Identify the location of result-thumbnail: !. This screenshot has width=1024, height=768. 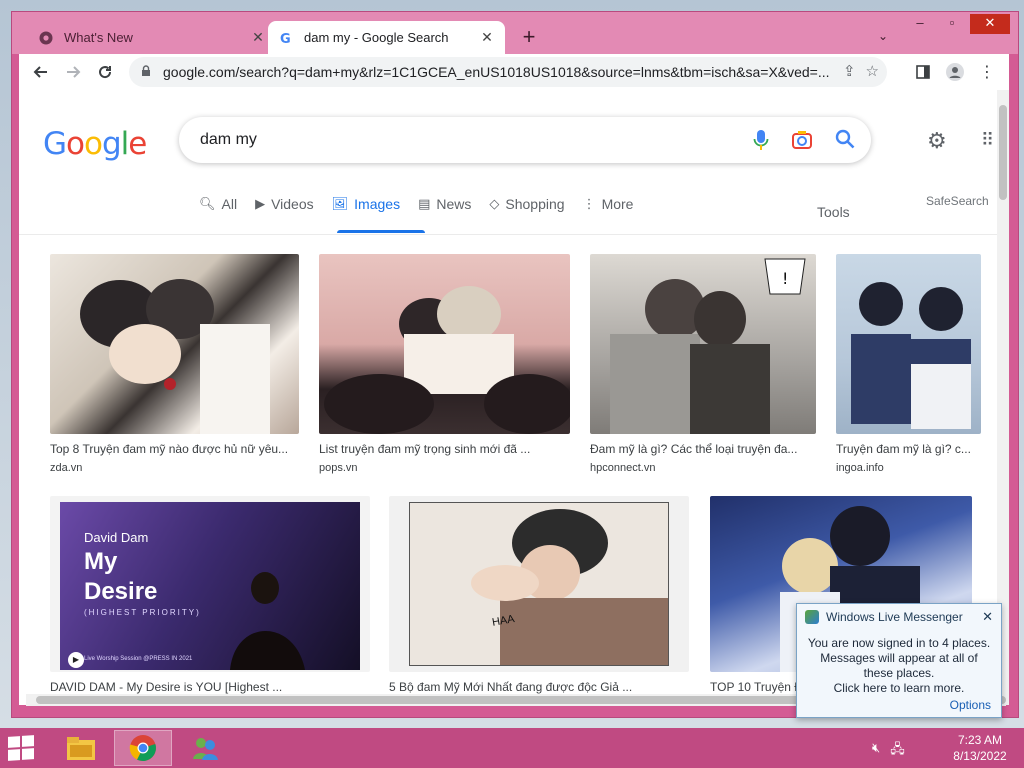
(703, 344).